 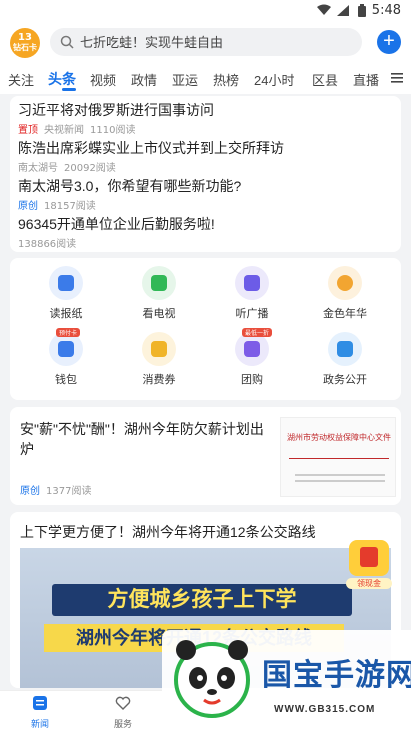 What do you see at coordinates (69, 89) in the screenshot?
I see `active-tab-indicator` at bounding box center [69, 89].